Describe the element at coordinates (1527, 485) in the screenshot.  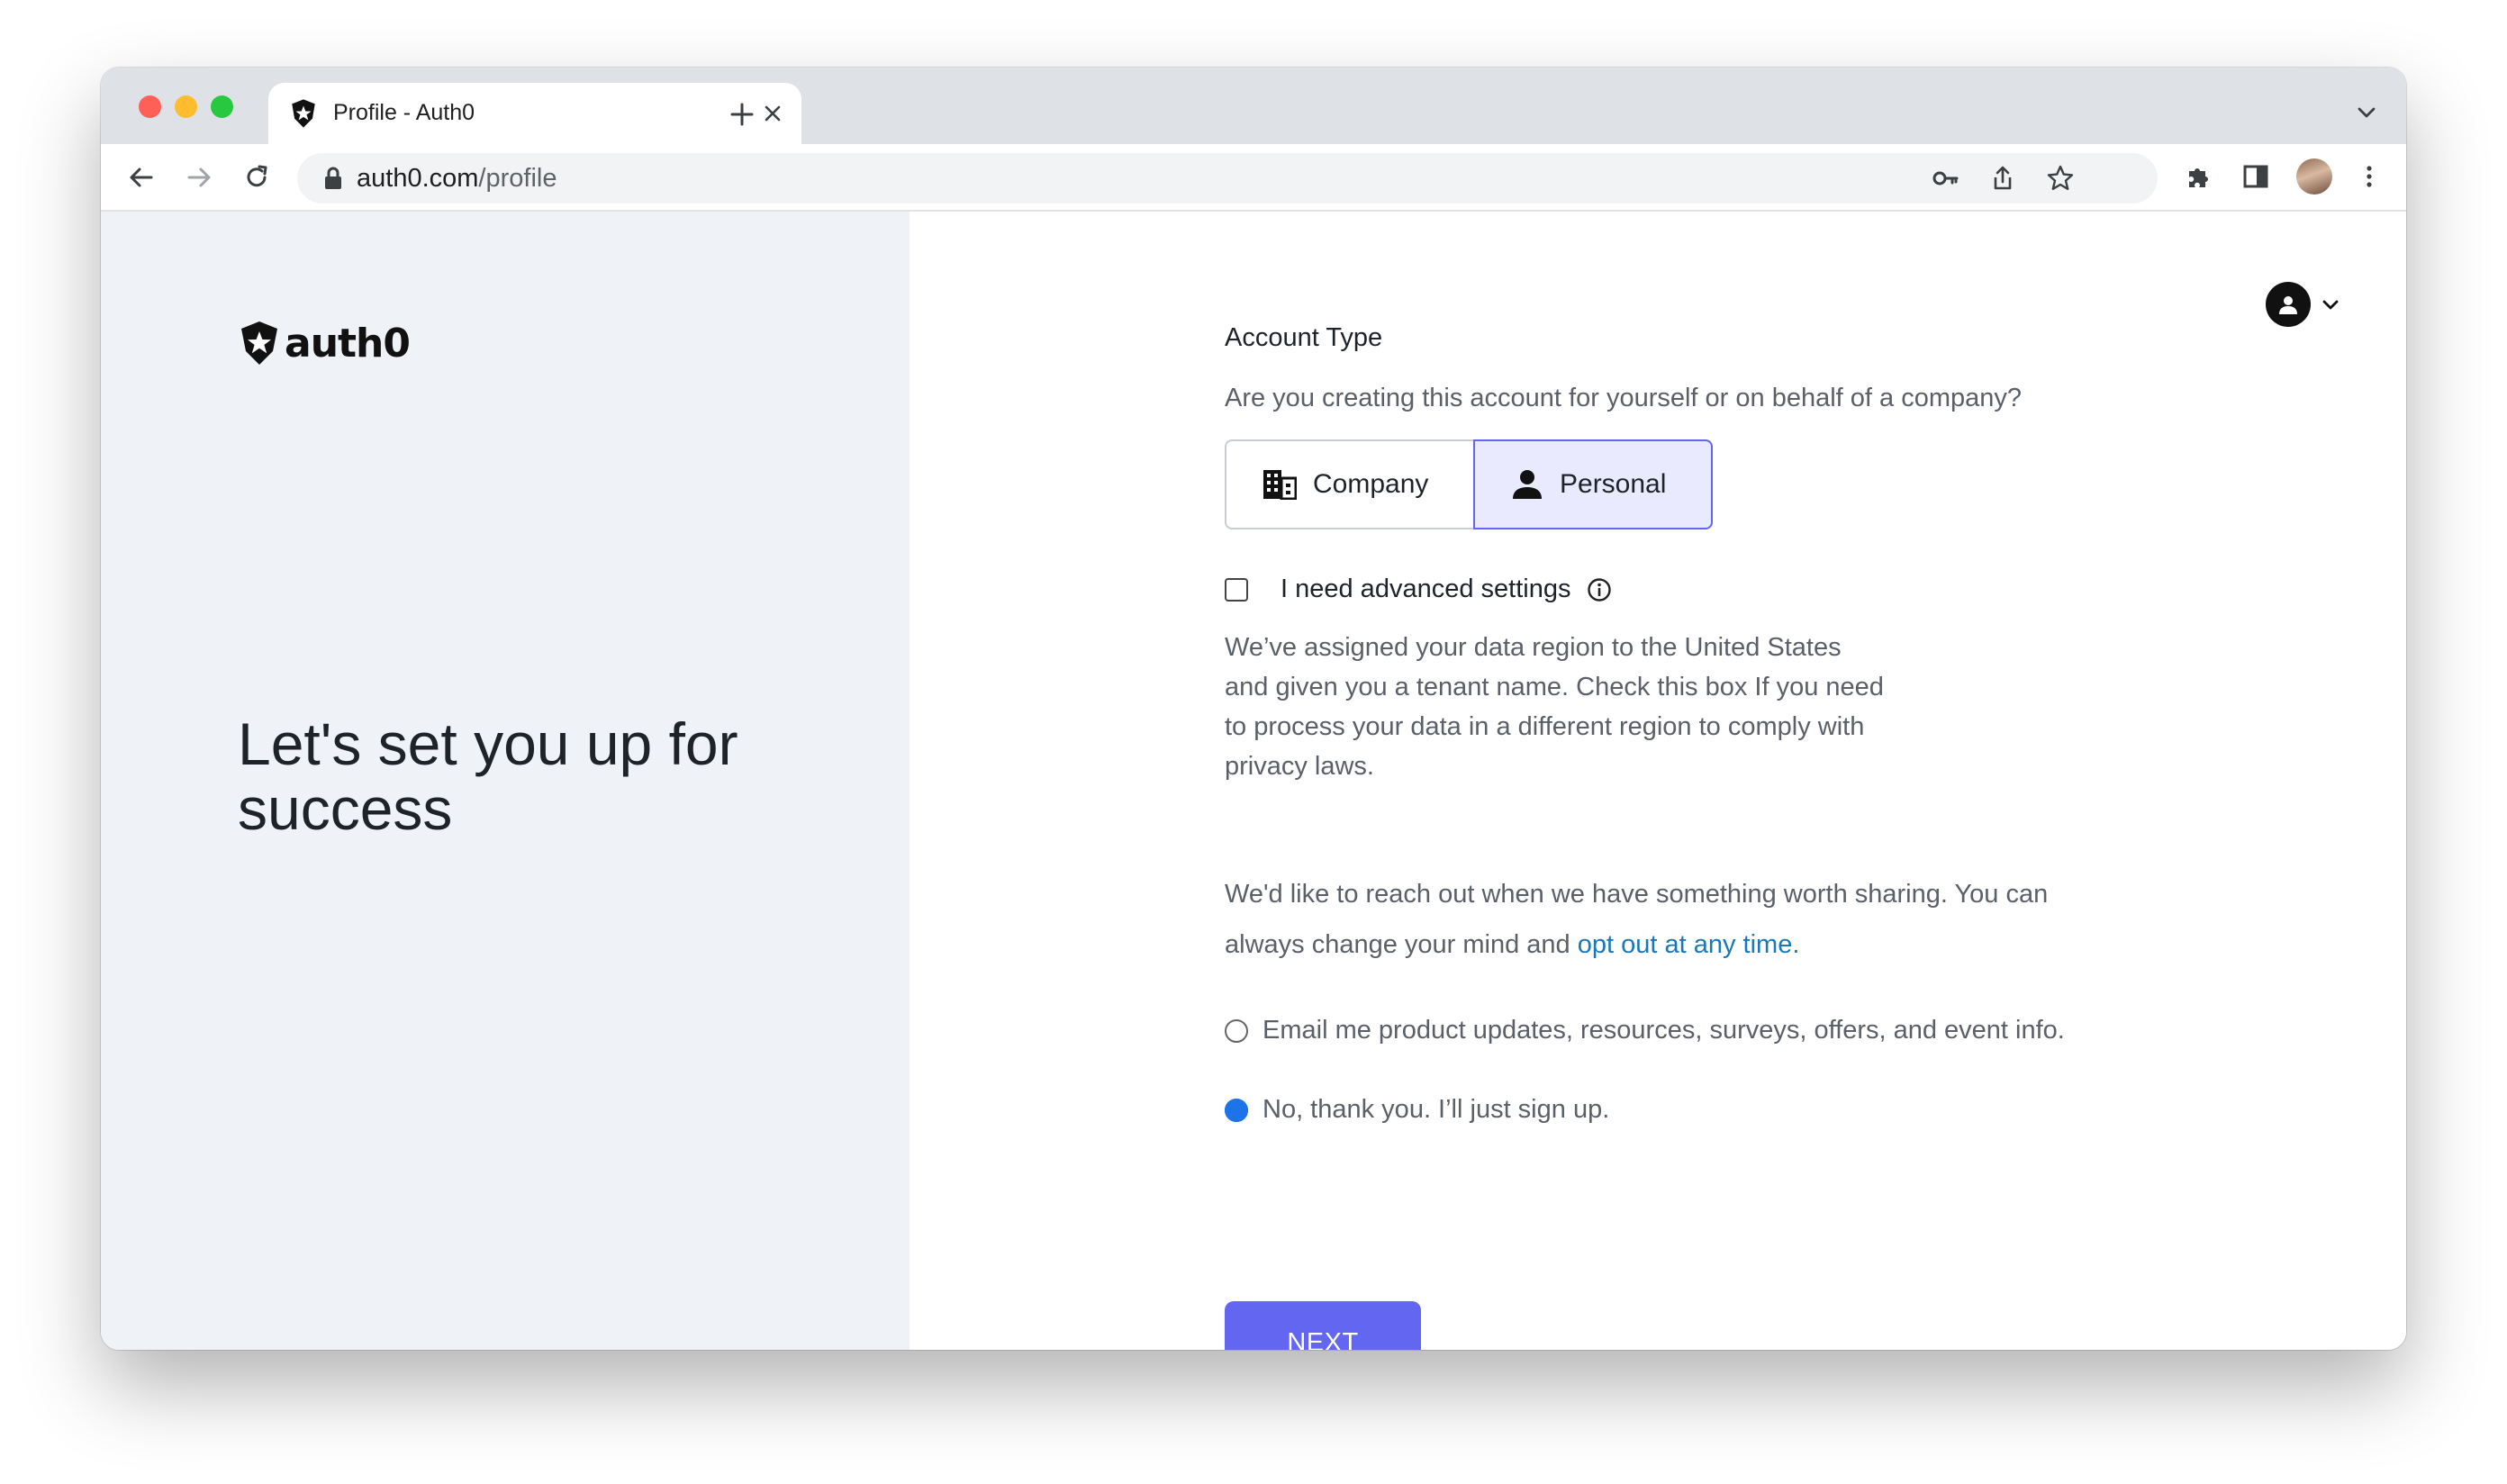
I see `person-icon` at that location.